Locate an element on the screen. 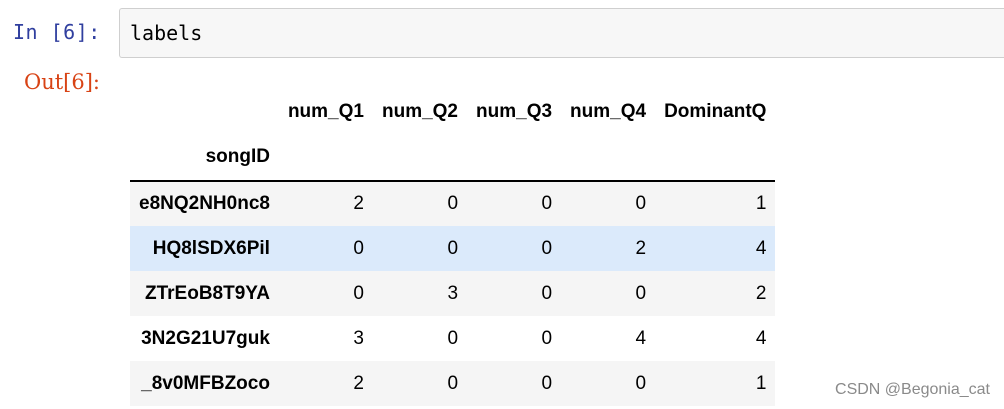  input-cell: In [6]: labels is located at coordinates (502, 34).